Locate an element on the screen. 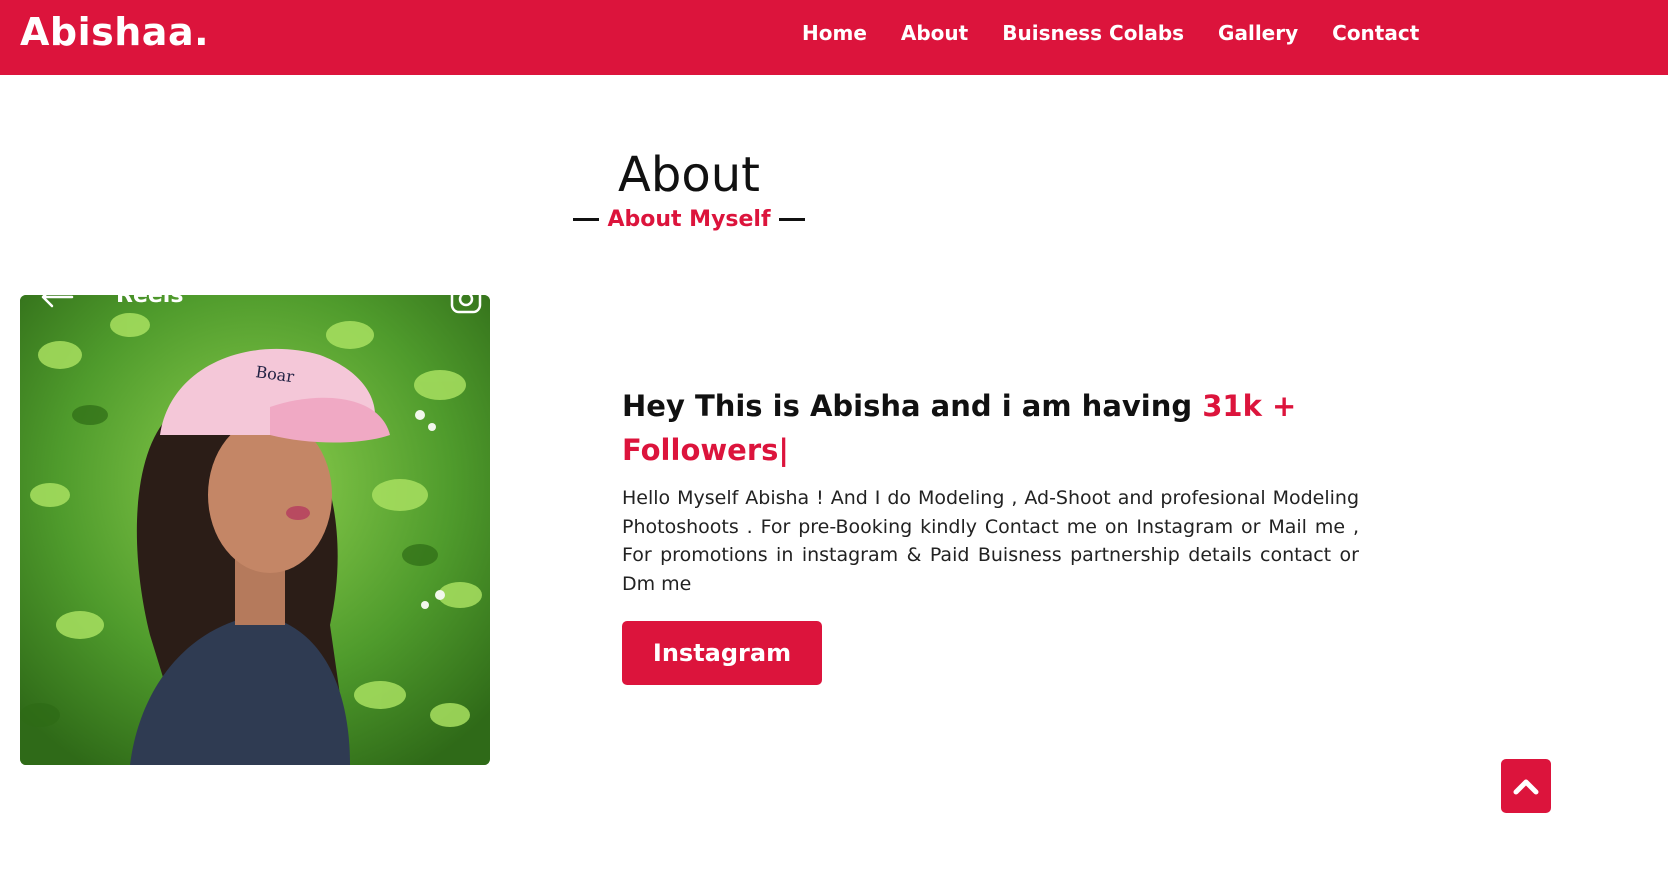 The height and width of the screenshot is (875, 1668). chevron-up-icon is located at coordinates (1526, 787).